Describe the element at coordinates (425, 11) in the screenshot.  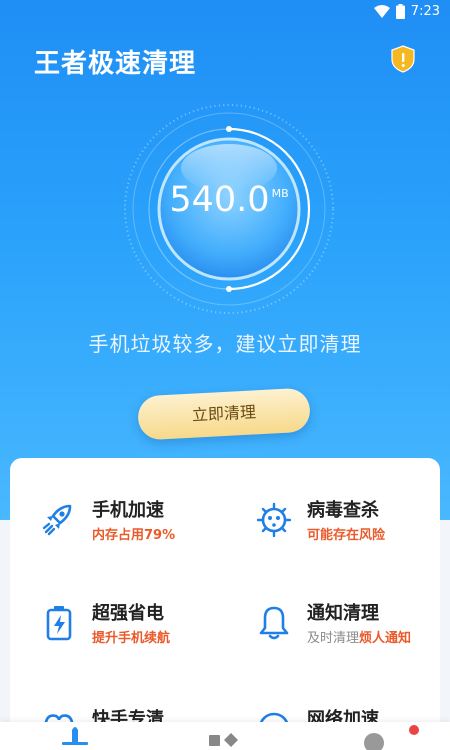
I see `status-time: 7:23` at that location.